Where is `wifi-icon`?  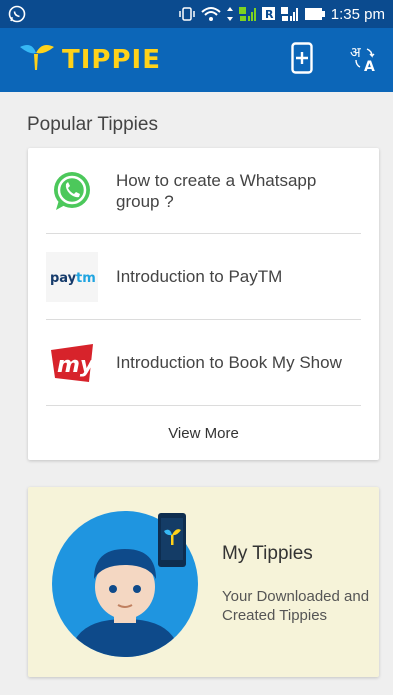
wifi-icon is located at coordinates (211, 14).